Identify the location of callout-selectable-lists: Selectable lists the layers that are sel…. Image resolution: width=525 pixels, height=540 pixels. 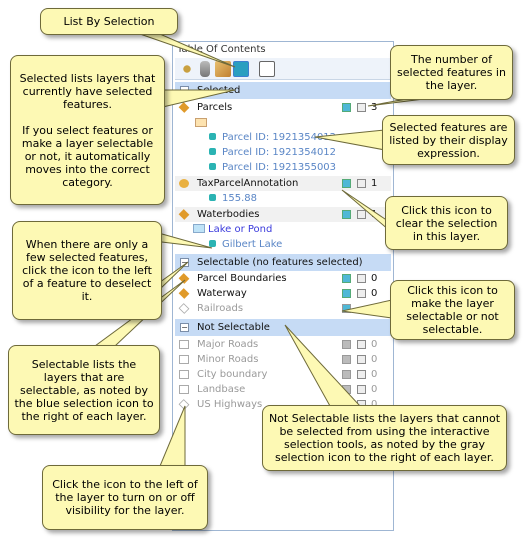
(84, 390).